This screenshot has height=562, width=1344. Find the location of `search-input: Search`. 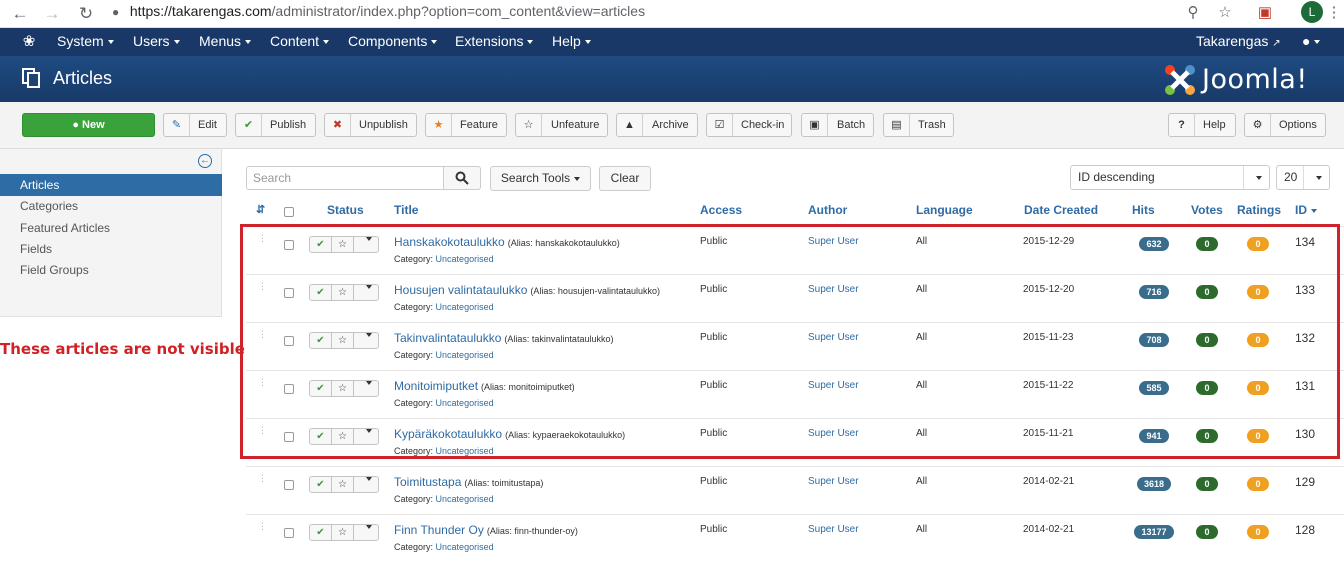

search-input: Search is located at coordinates (345, 178).